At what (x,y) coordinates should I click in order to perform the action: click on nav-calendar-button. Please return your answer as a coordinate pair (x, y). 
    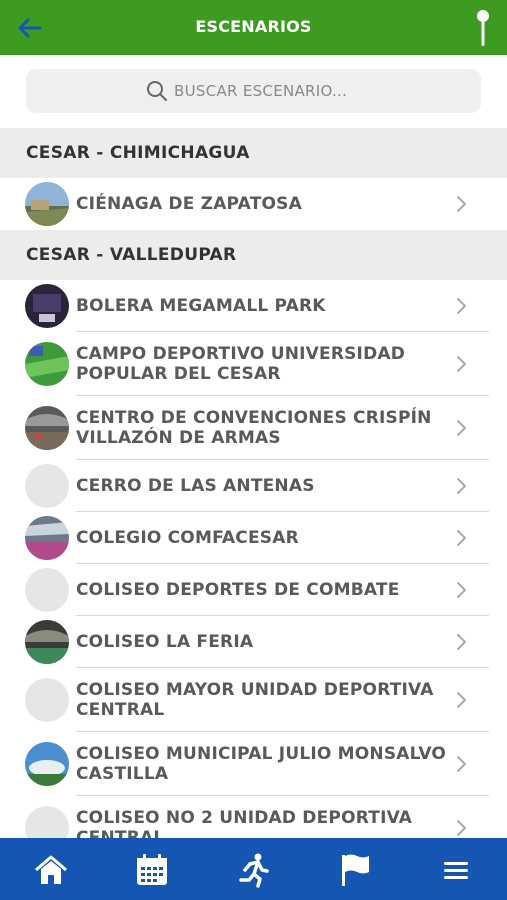
    Looking at the image, I should click on (152, 870).